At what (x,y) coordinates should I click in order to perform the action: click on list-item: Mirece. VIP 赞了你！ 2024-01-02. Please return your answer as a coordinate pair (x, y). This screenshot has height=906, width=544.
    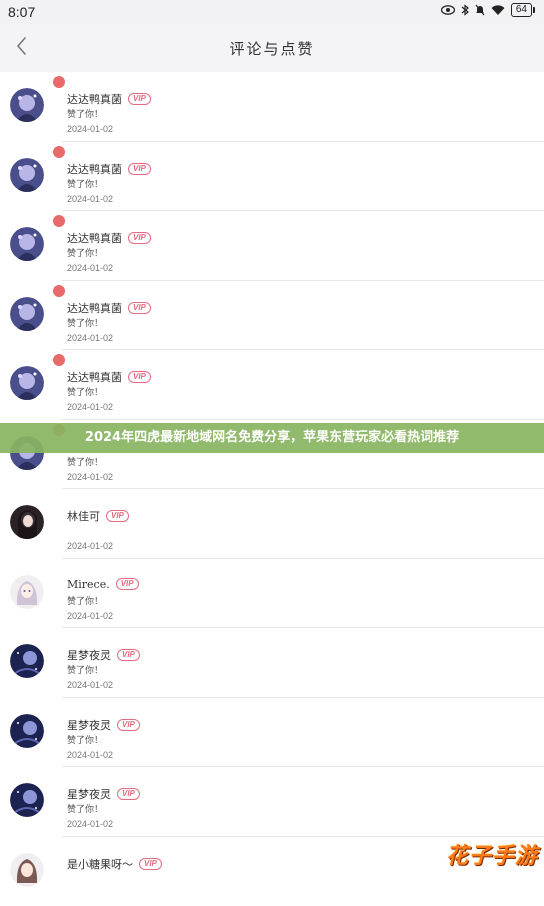
    Looking at the image, I should click on (272, 594).